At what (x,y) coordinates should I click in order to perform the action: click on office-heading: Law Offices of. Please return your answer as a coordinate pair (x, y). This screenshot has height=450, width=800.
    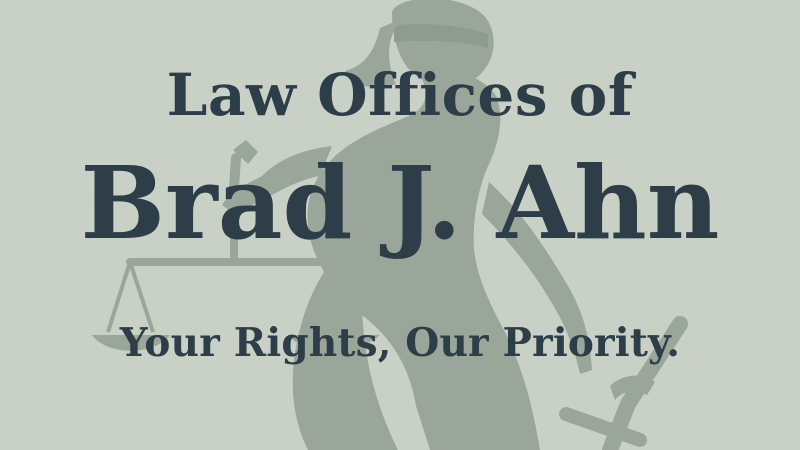
    Looking at the image, I should click on (400, 95).